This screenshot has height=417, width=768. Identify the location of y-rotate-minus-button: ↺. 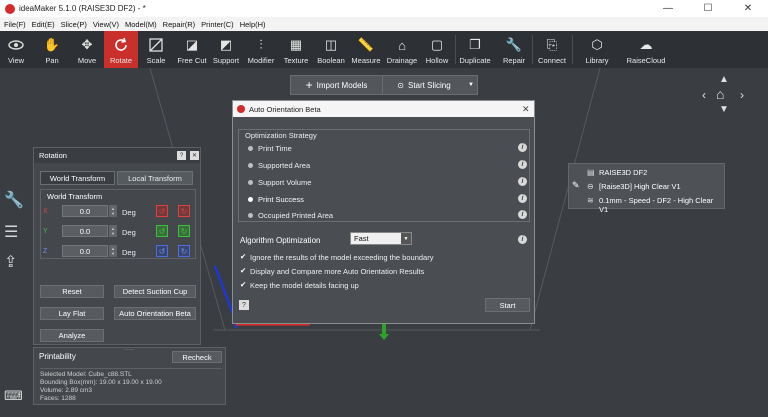
(162, 231).